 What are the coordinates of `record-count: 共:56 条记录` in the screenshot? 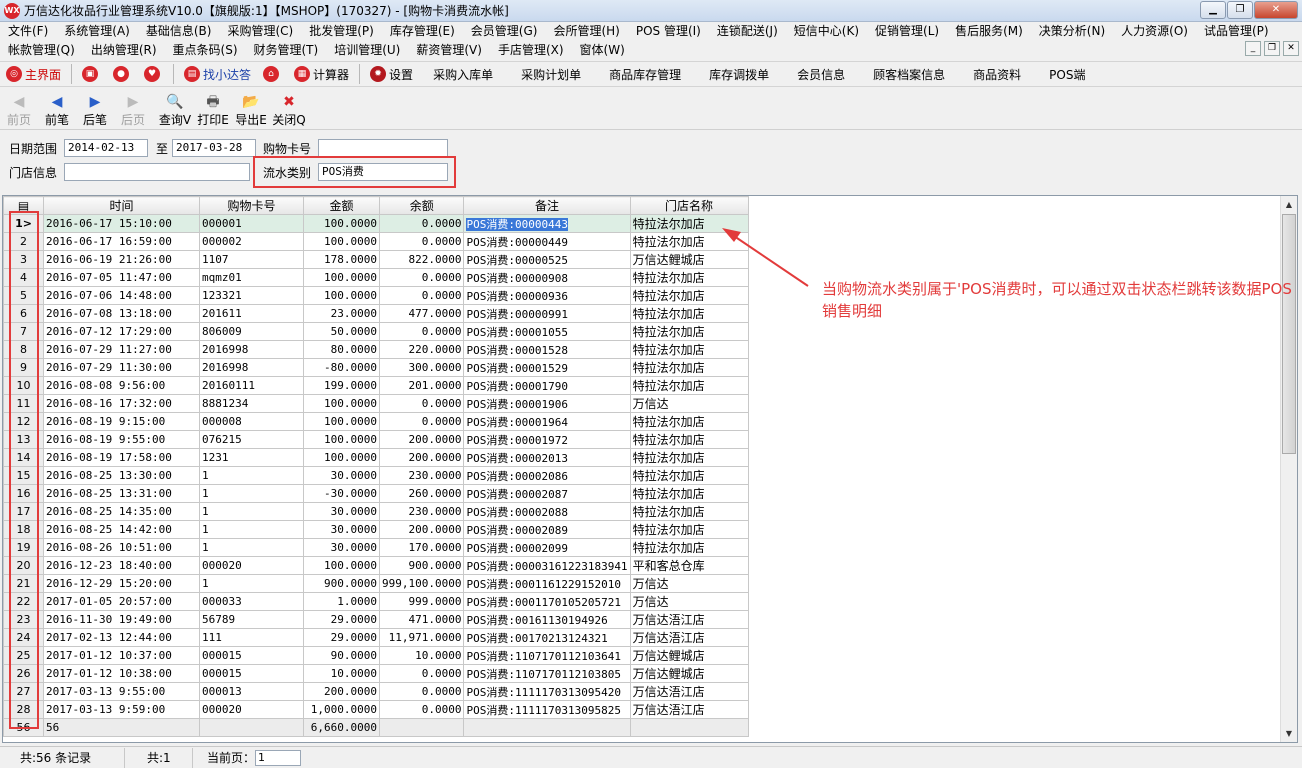 It's located at (62, 757).